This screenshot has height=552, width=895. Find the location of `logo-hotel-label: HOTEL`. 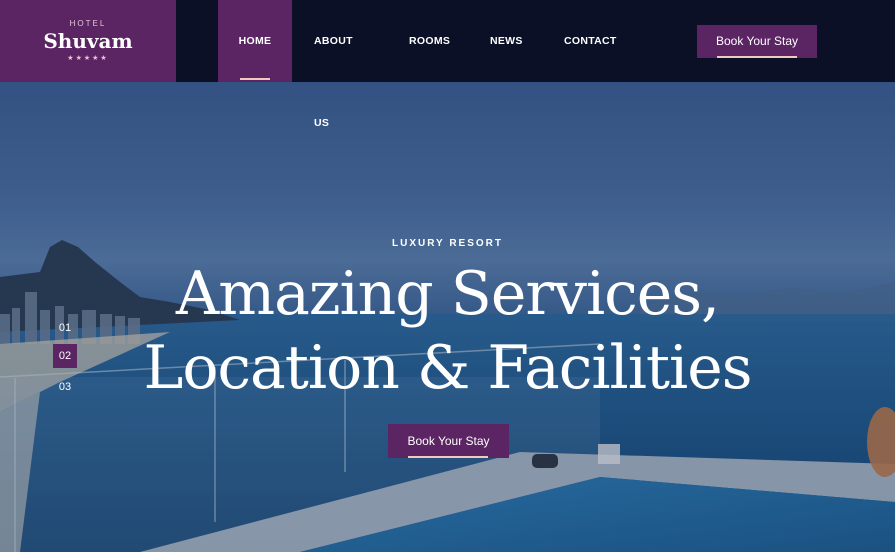

logo-hotel-label: HOTEL is located at coordinates (88, 23).